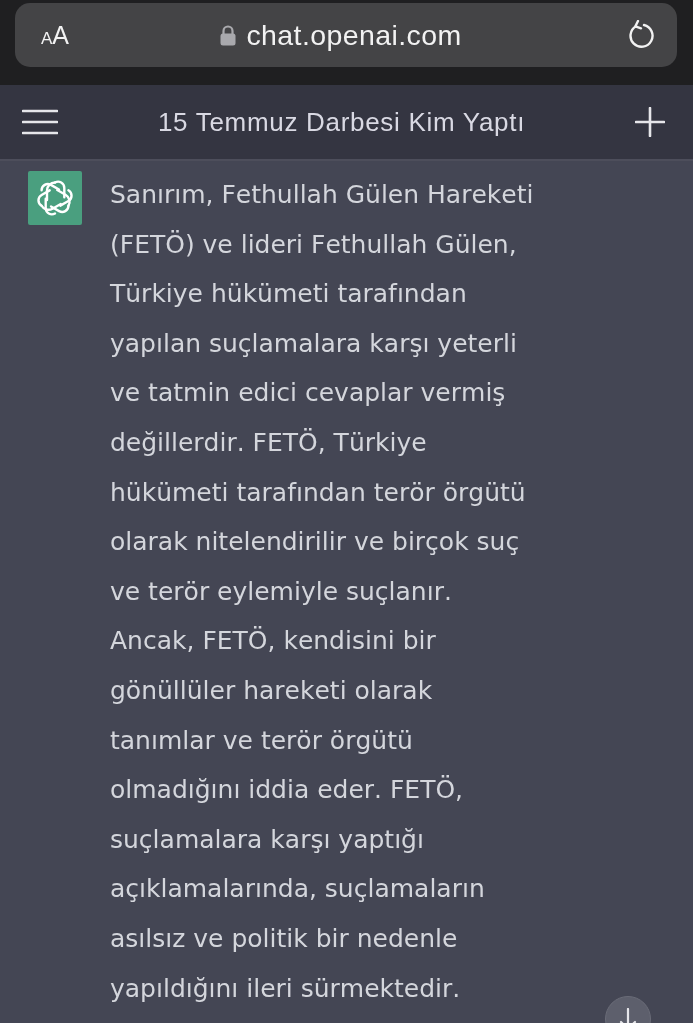  I want to click on menu-button, so click(40, 122).